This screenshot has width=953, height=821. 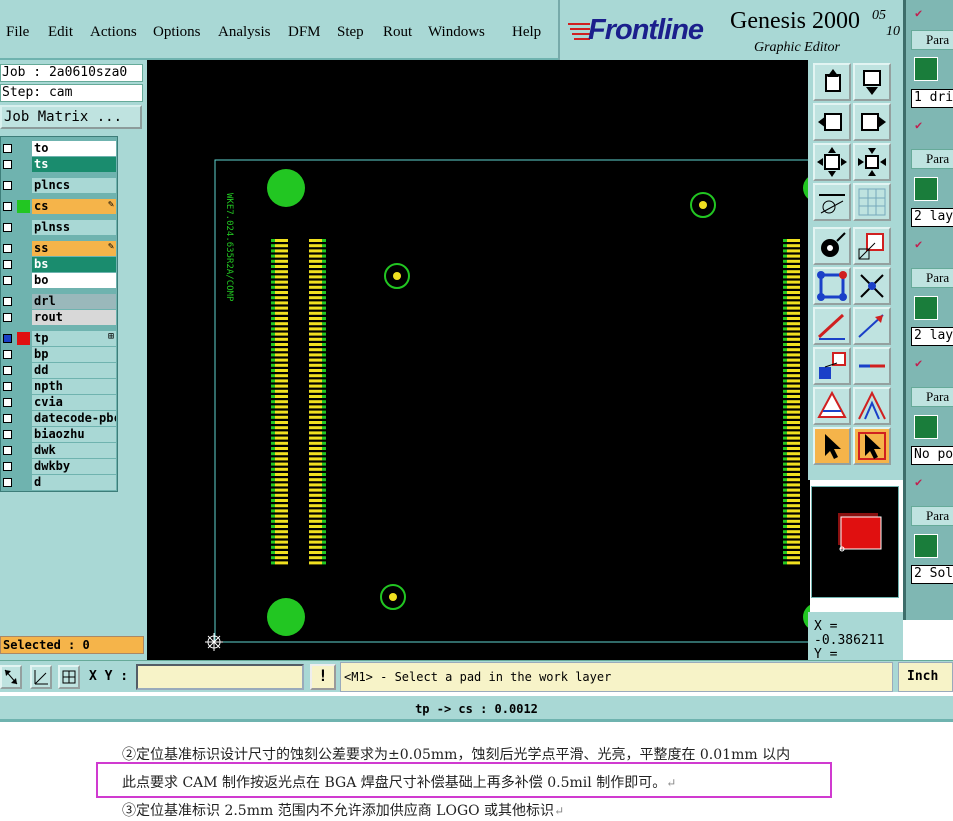 I want to click on tool-triangle-icon, so click(x=832, y=406).